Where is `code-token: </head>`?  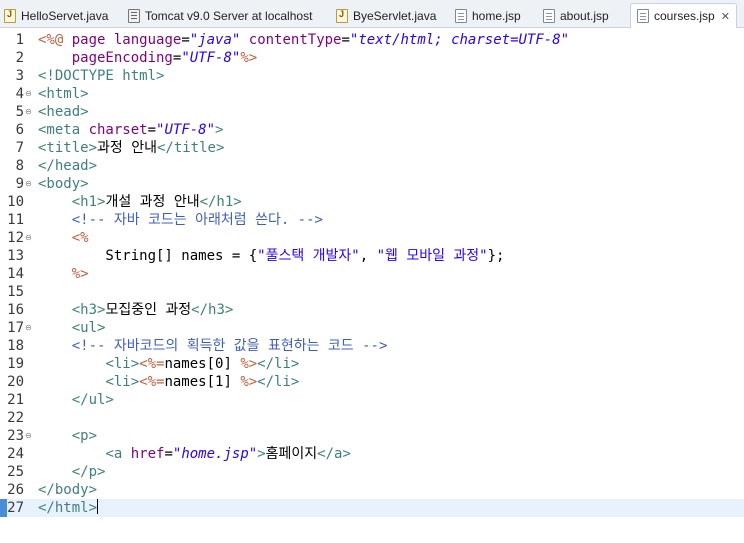
code-token: </head> is located at coordinates (68, 166).